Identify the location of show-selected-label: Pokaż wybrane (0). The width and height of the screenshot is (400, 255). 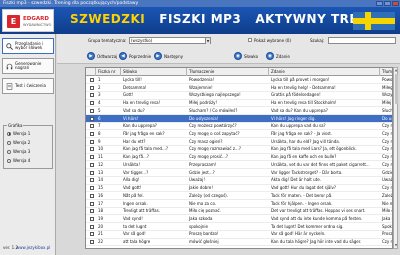
(272, 40).